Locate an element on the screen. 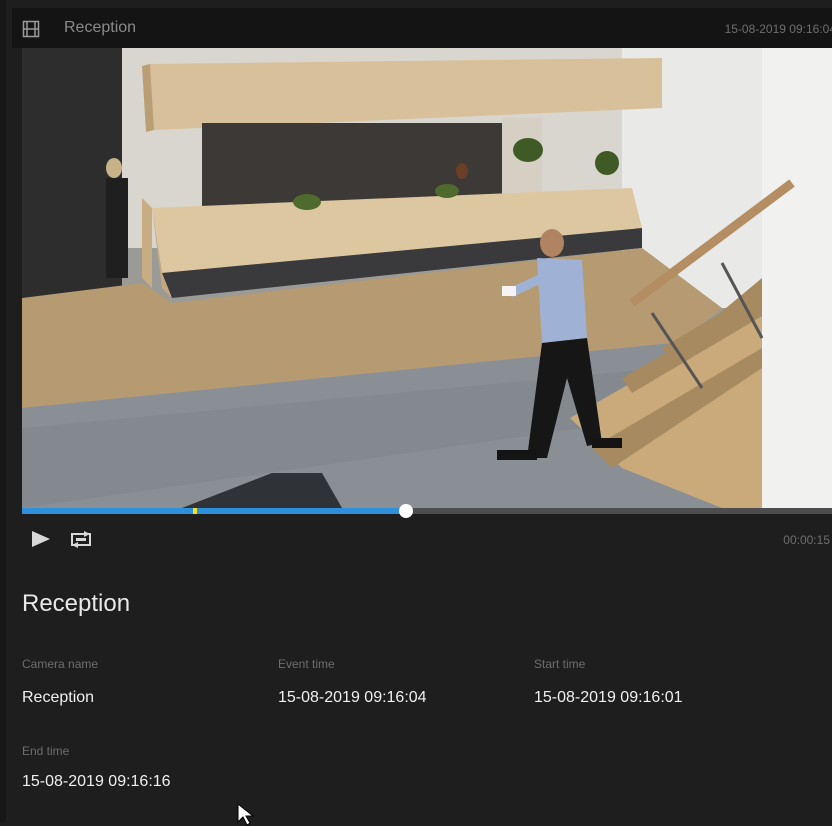 This screenshot has width=832, height=826. event-time-marker is located at coordinates (195, 511).